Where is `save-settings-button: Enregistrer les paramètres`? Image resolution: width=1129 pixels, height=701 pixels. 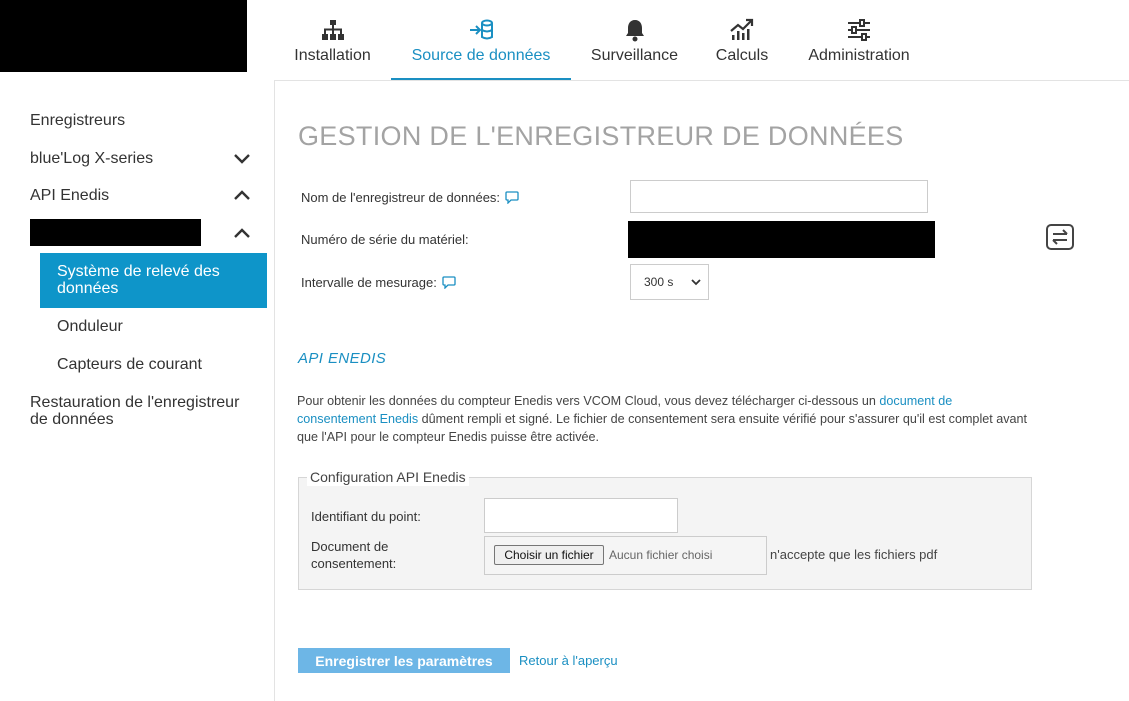
save-settings-button: Enregistrer les paramètres is located at coordinates (404, 660).